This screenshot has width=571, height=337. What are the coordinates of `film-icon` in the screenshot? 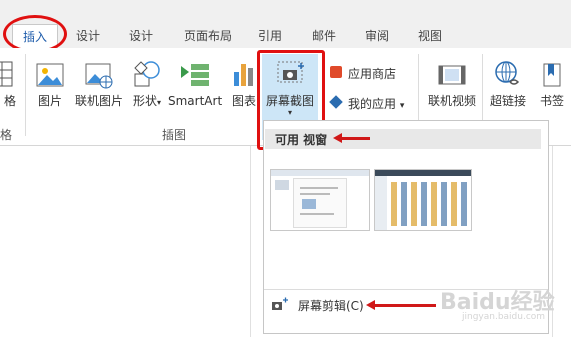 It's located at (452, 75).